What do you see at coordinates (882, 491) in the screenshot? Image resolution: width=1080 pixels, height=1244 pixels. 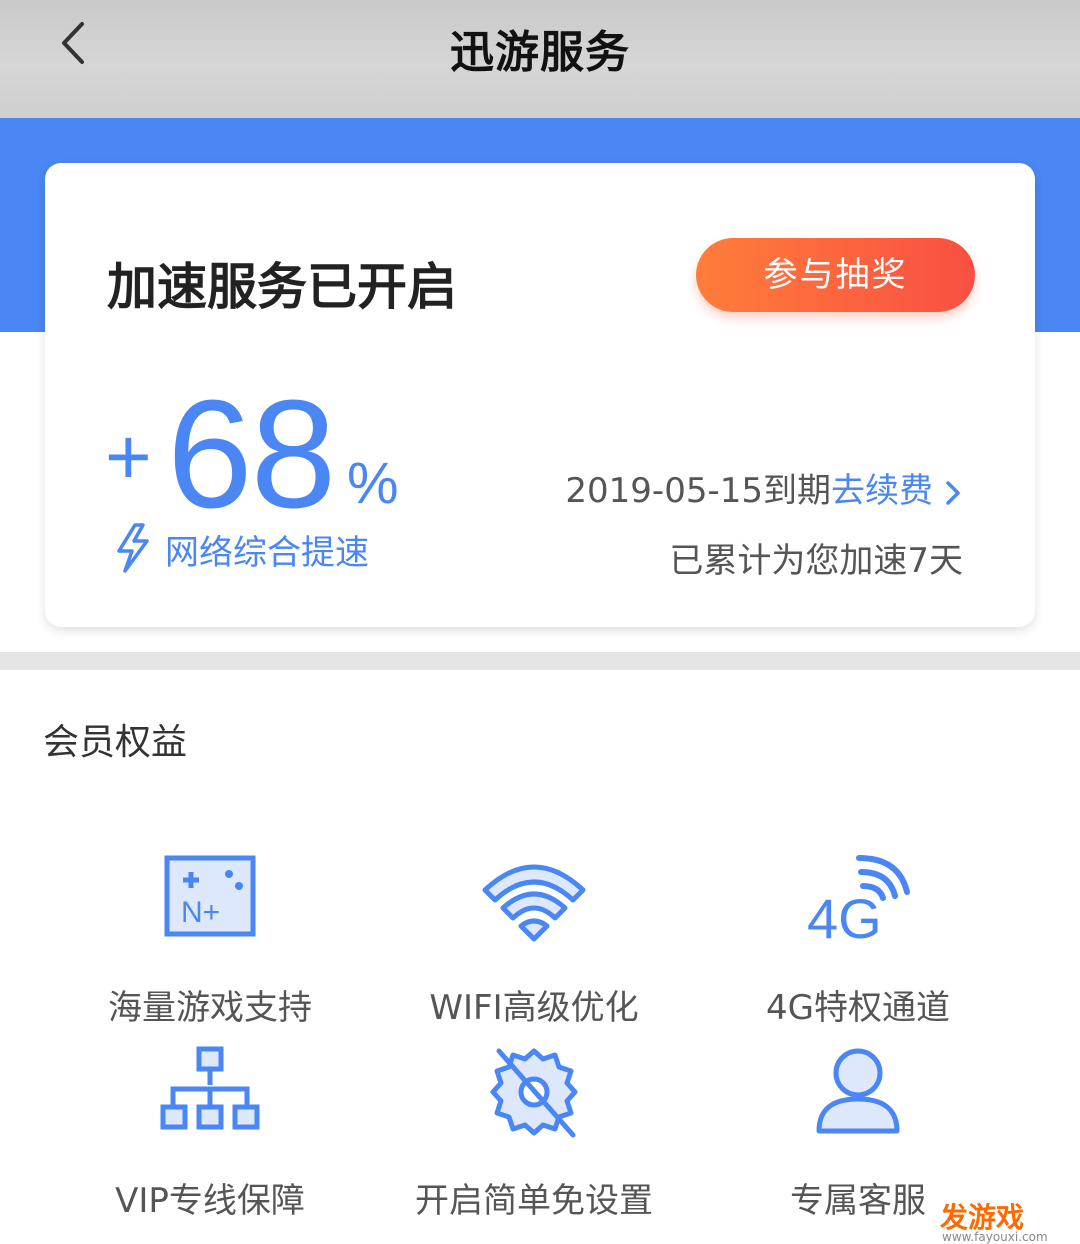 I see `renew-link: 去续费` at bounding box center [882, 491].